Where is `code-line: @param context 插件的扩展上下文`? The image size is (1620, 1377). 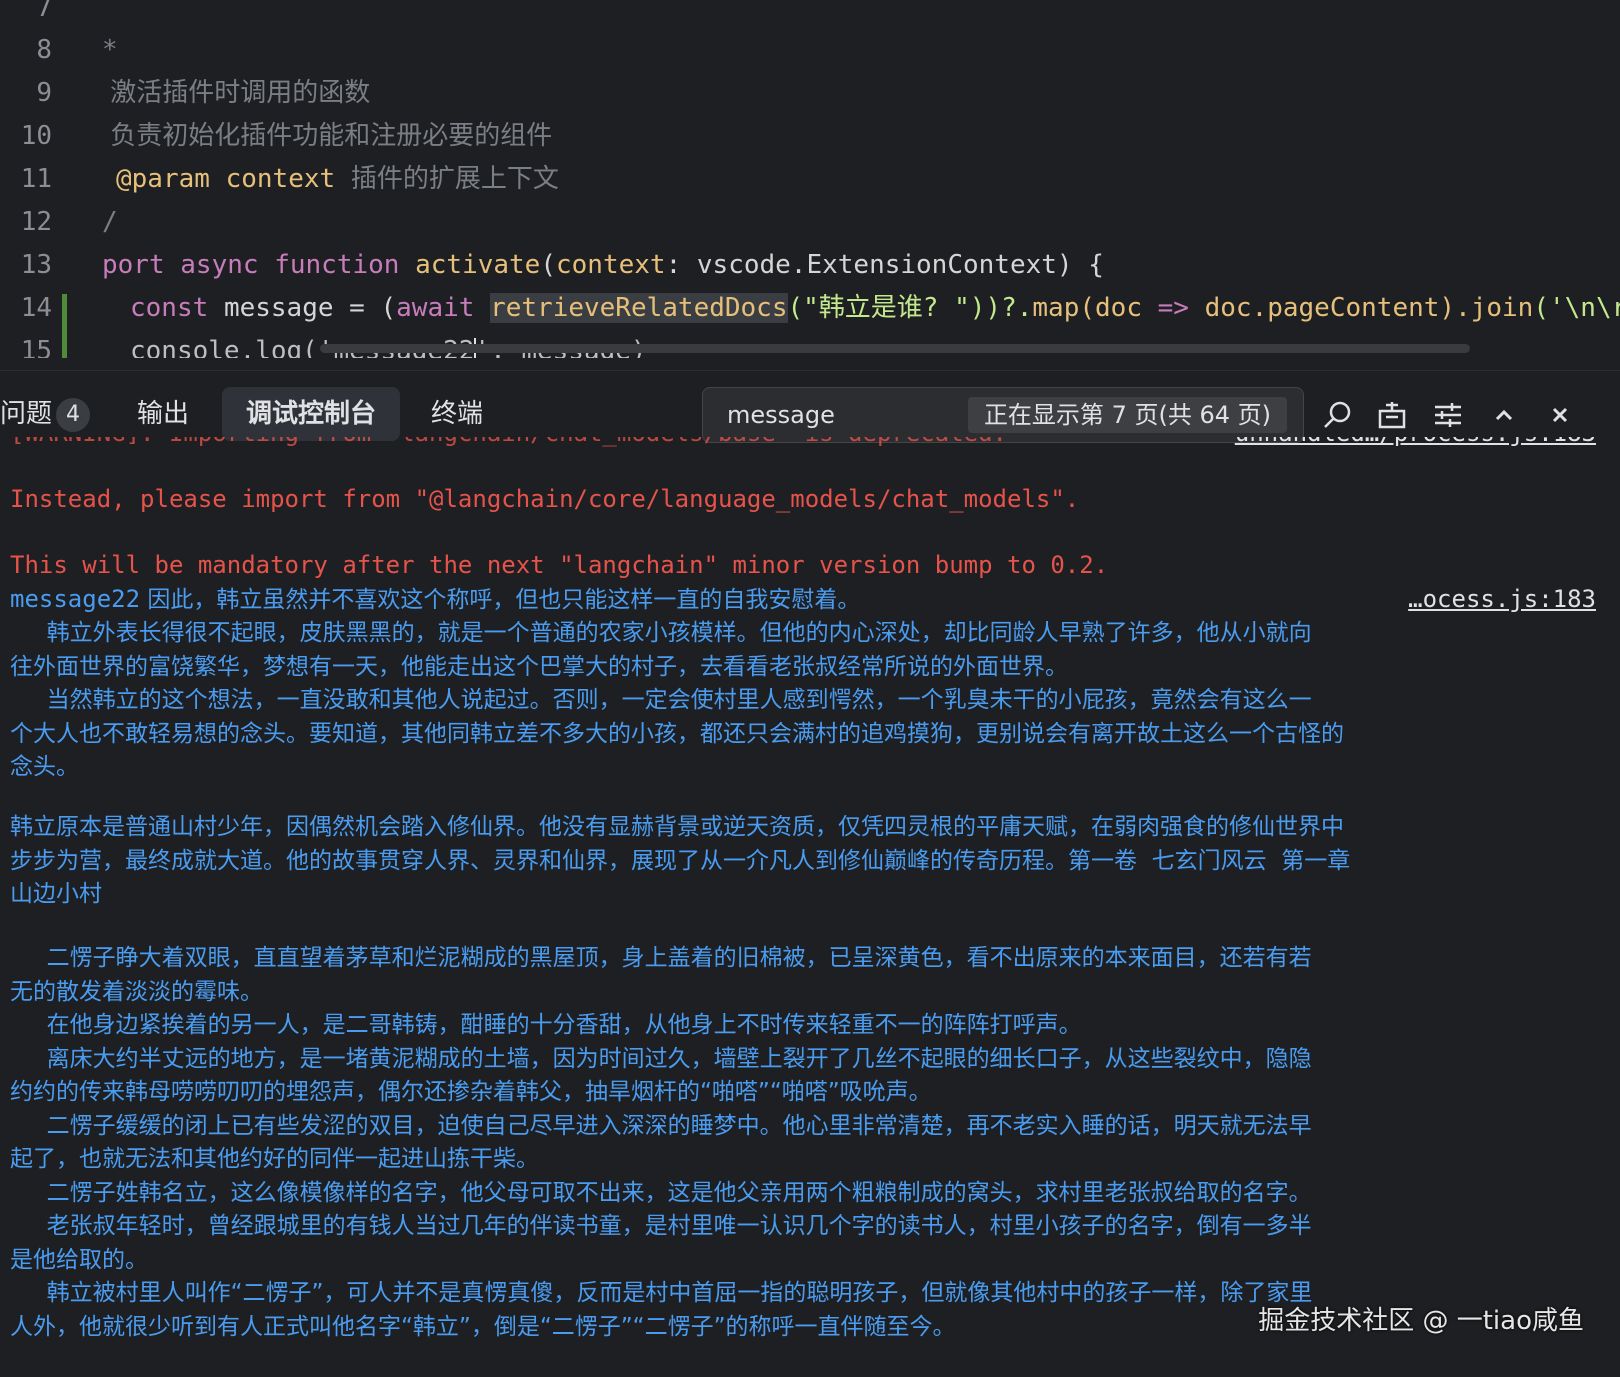 code-line: @param context 插件的扩展上下文 is located at coordinates (337, 179).